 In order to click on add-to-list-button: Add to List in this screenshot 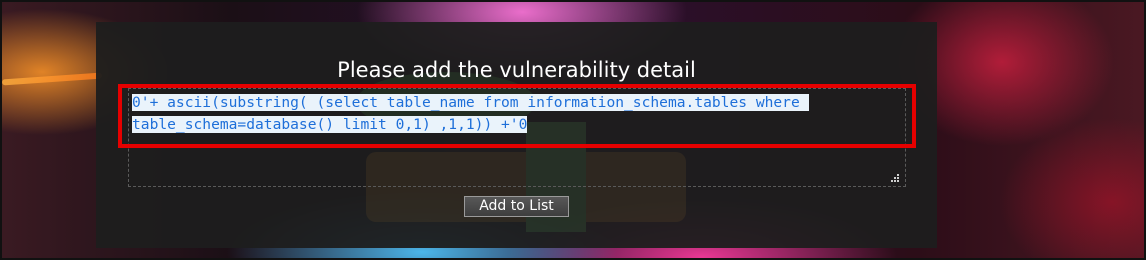, I will do `click(516, 206)`.